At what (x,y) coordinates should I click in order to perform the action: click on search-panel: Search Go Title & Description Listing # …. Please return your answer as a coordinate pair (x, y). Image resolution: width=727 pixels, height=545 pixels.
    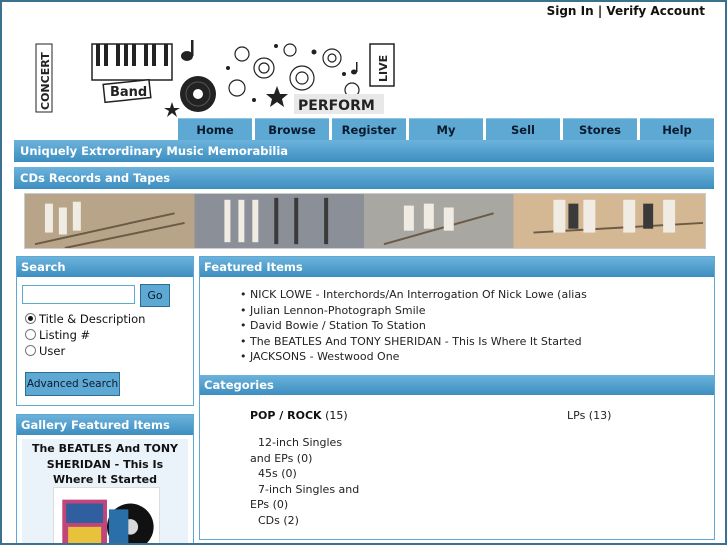
    Looking at the image, I should click on (105, 331).